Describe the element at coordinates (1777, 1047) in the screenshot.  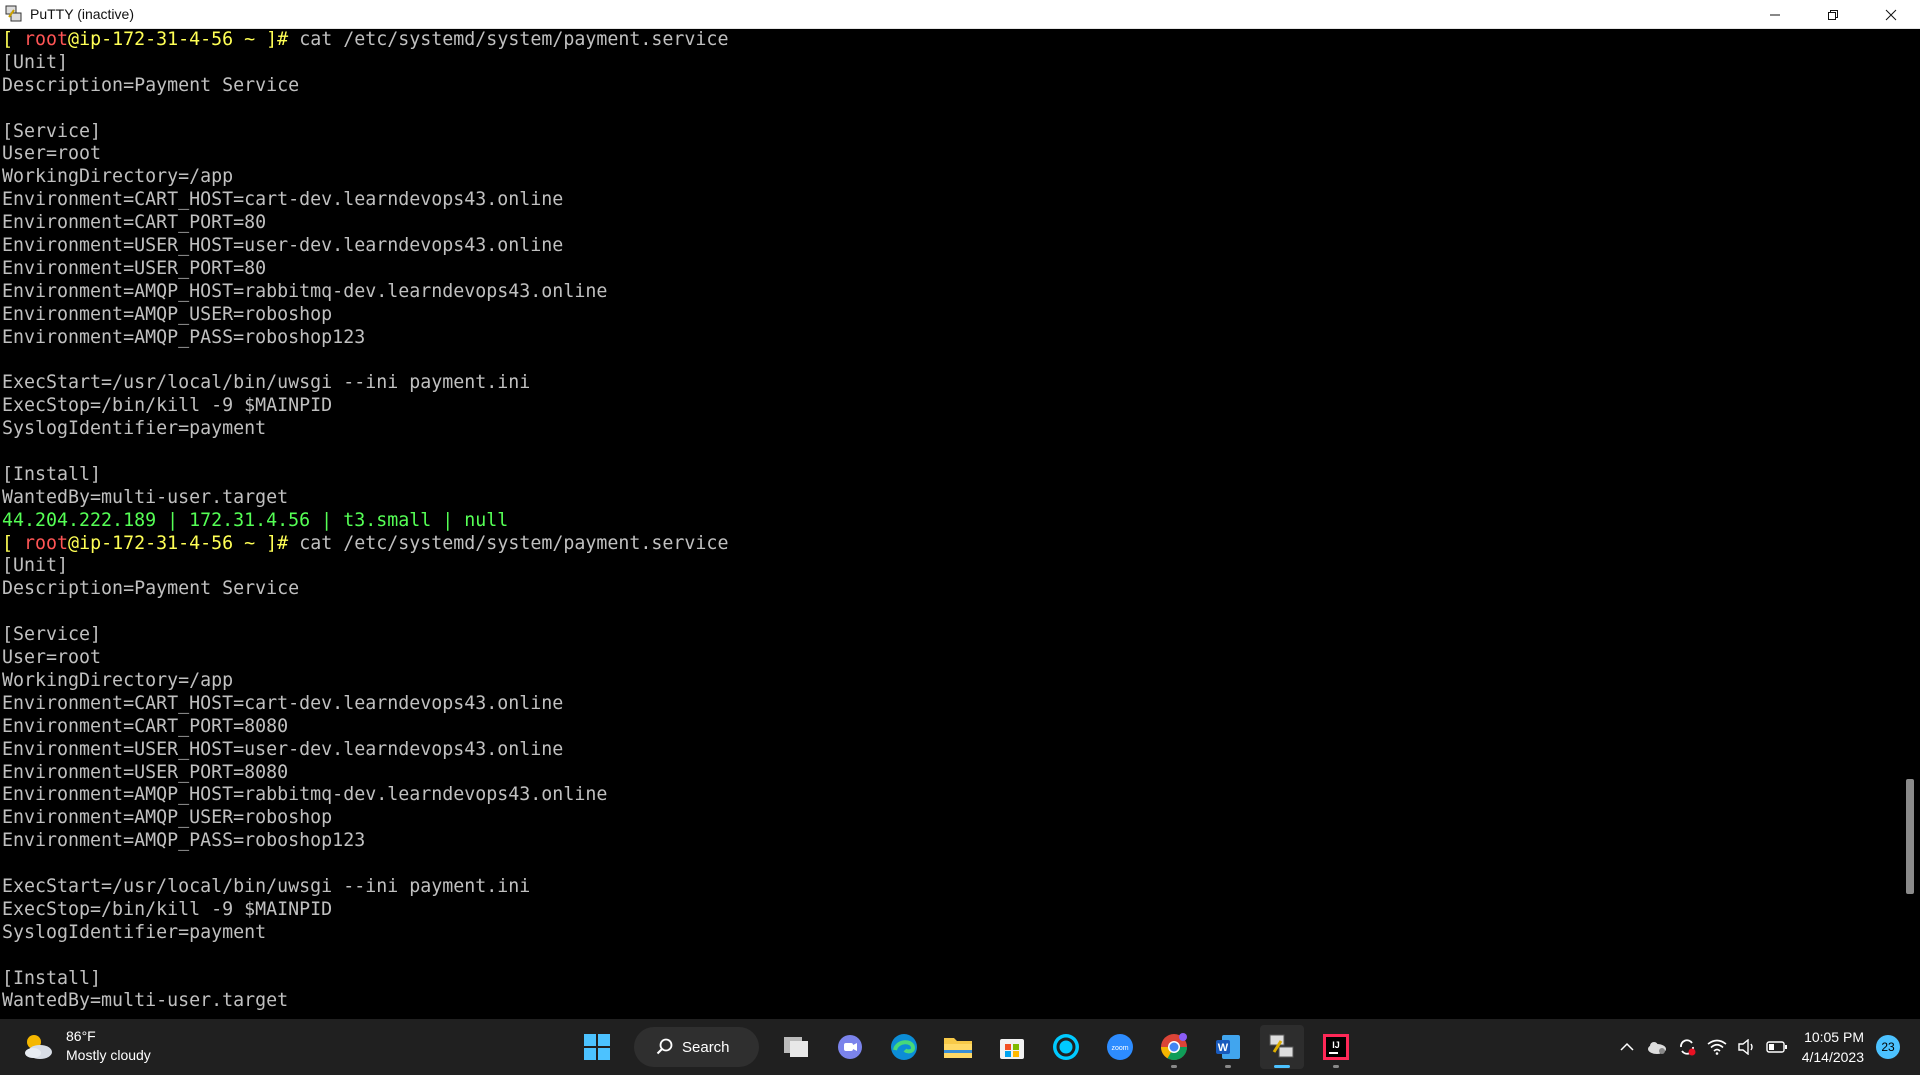
I see `battery-tray-button` at that location.